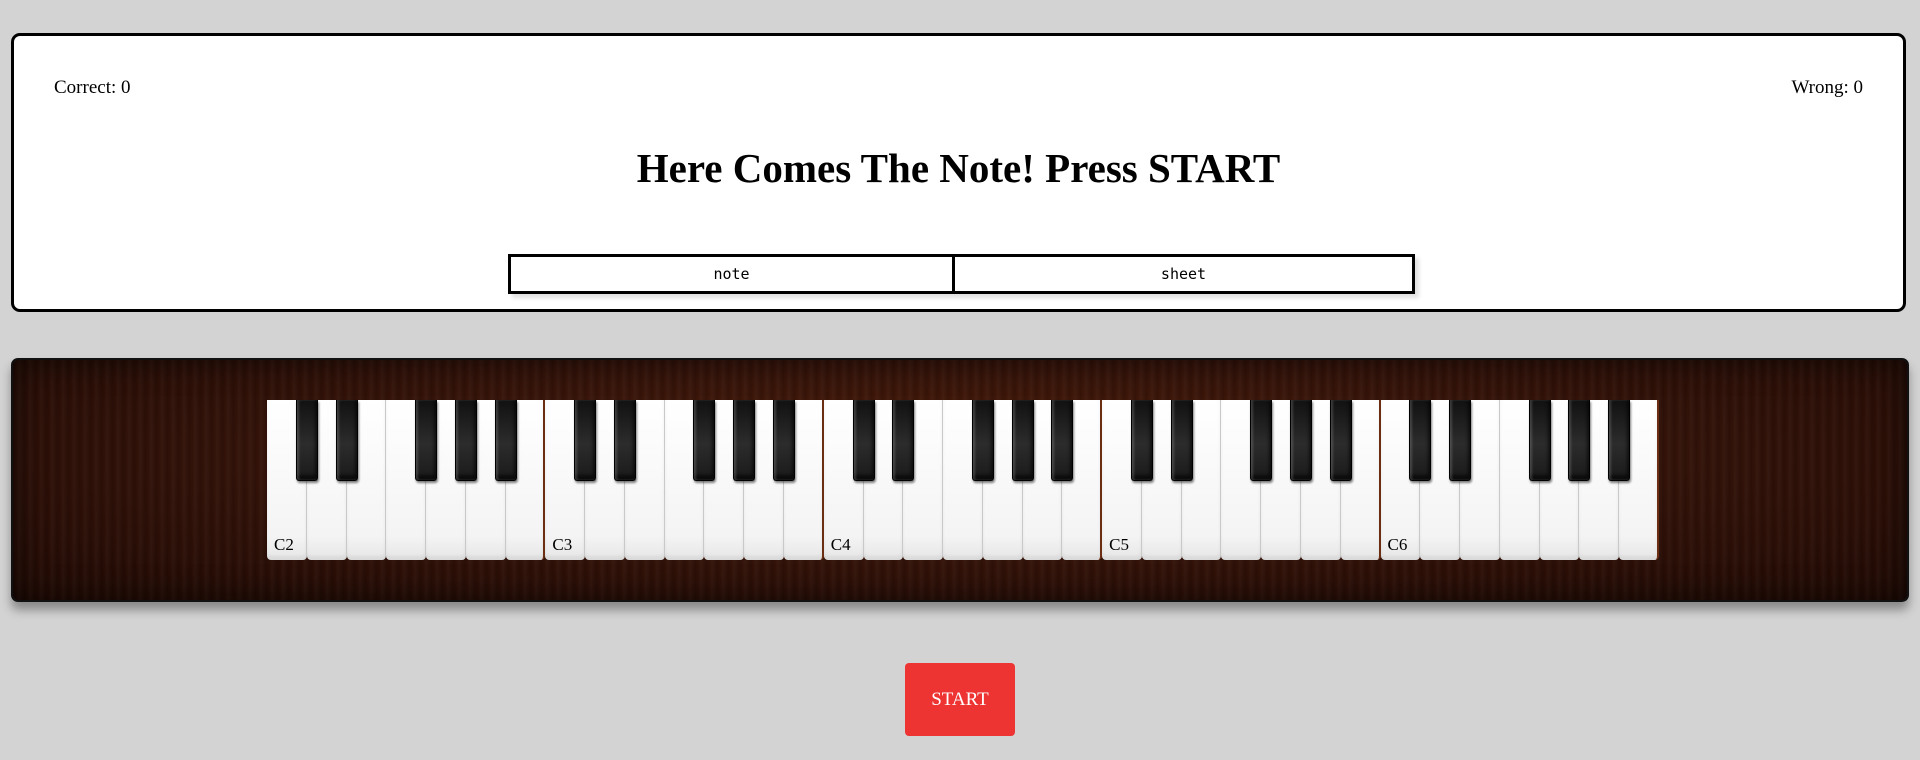  I want to click on octave-label: C5, so click(1119, 544).